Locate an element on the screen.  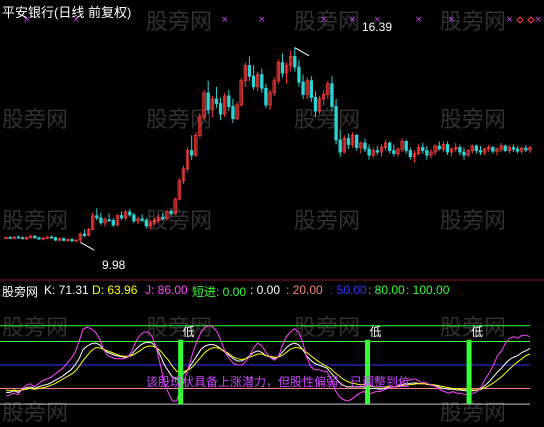
low-arrow is located at coordinates (87, 246).